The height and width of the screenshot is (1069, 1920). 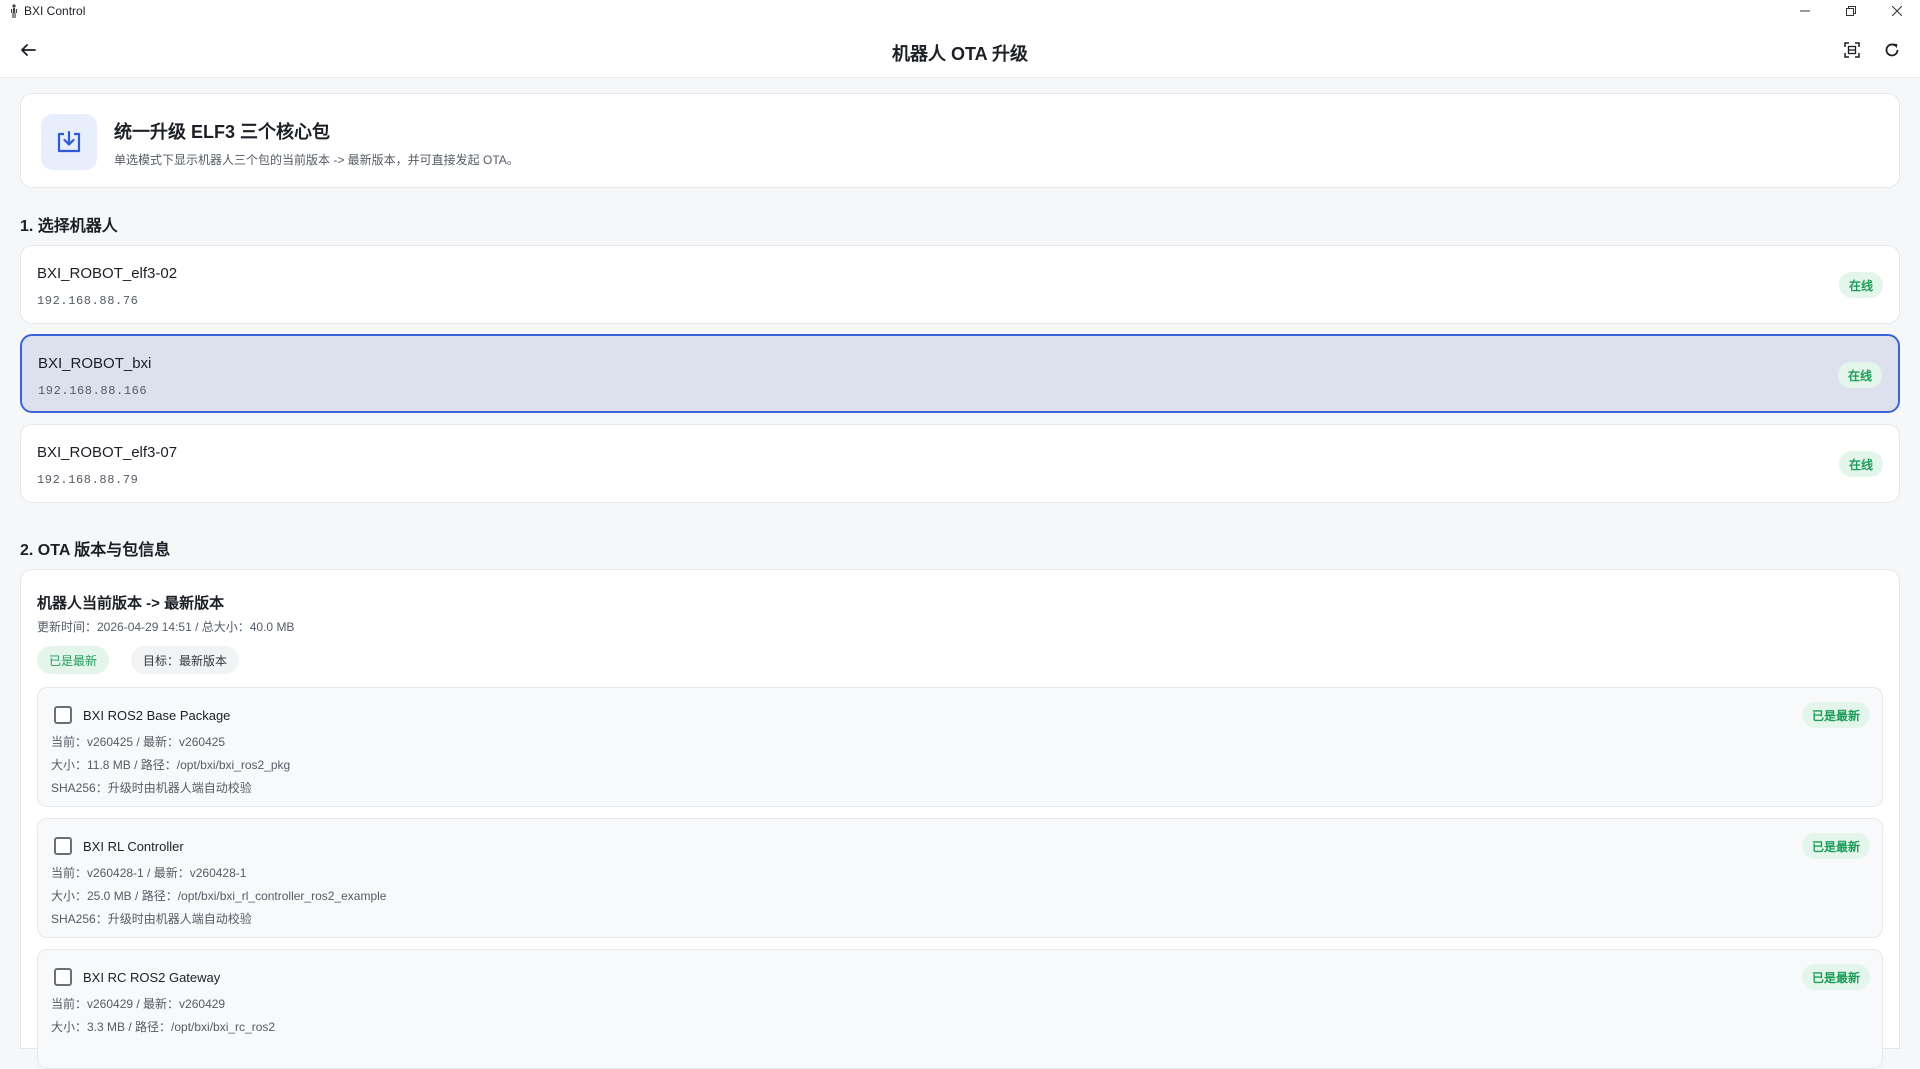 What do you see at coordinates (138, 742) in the screenshot?
I see `package-version: 当前：v260425 / 最新：v260425` at bounding box center [138, 742].